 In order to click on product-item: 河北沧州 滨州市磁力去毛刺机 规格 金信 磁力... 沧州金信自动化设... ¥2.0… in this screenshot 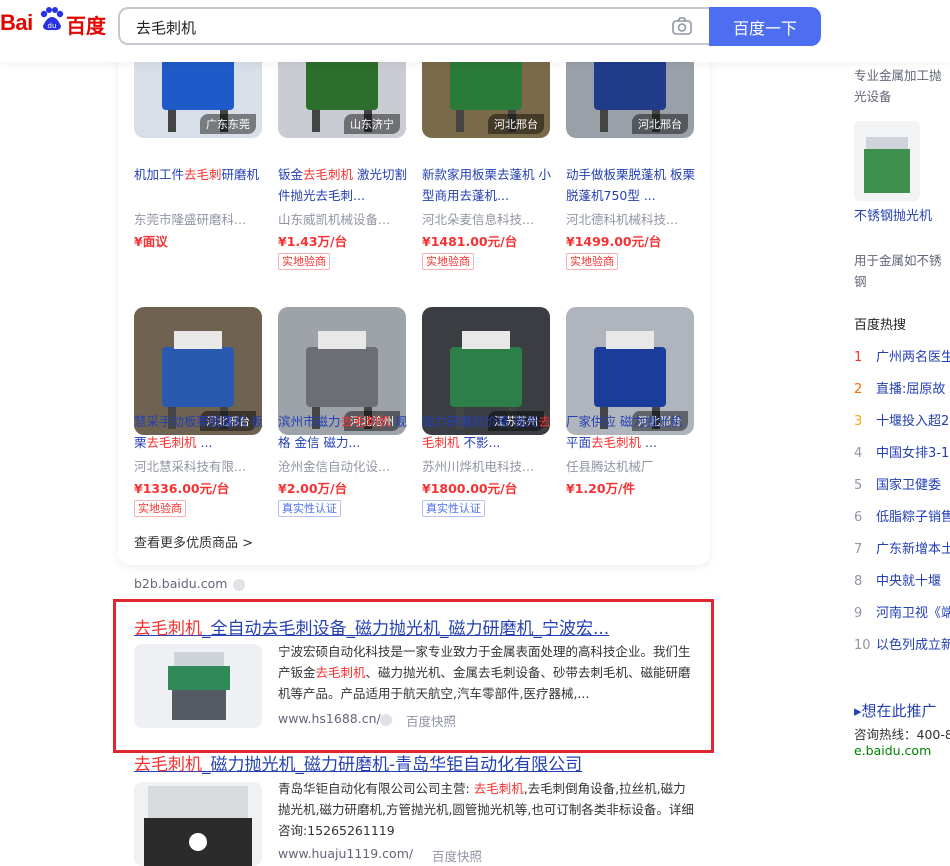, I will do `click(343, 405)`.